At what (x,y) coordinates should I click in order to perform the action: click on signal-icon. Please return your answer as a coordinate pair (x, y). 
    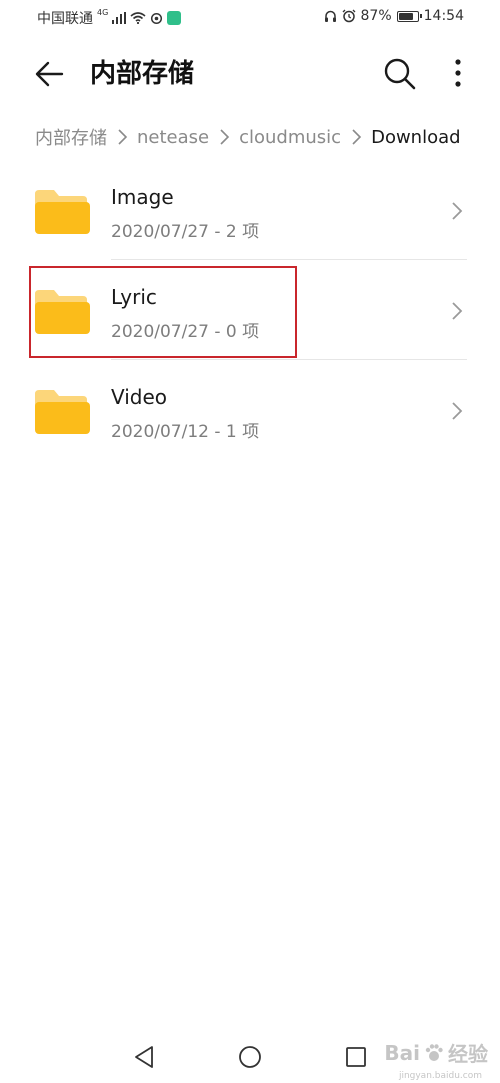
    Looking at the image, I should click on (119, 18).